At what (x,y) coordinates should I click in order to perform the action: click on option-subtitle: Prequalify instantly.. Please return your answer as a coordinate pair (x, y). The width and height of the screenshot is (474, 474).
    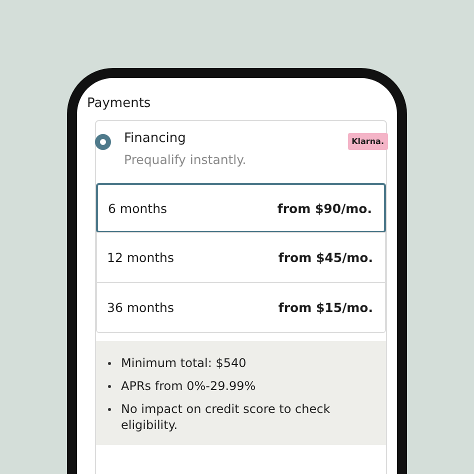
    Looking at the image, I should click on (186, 159).